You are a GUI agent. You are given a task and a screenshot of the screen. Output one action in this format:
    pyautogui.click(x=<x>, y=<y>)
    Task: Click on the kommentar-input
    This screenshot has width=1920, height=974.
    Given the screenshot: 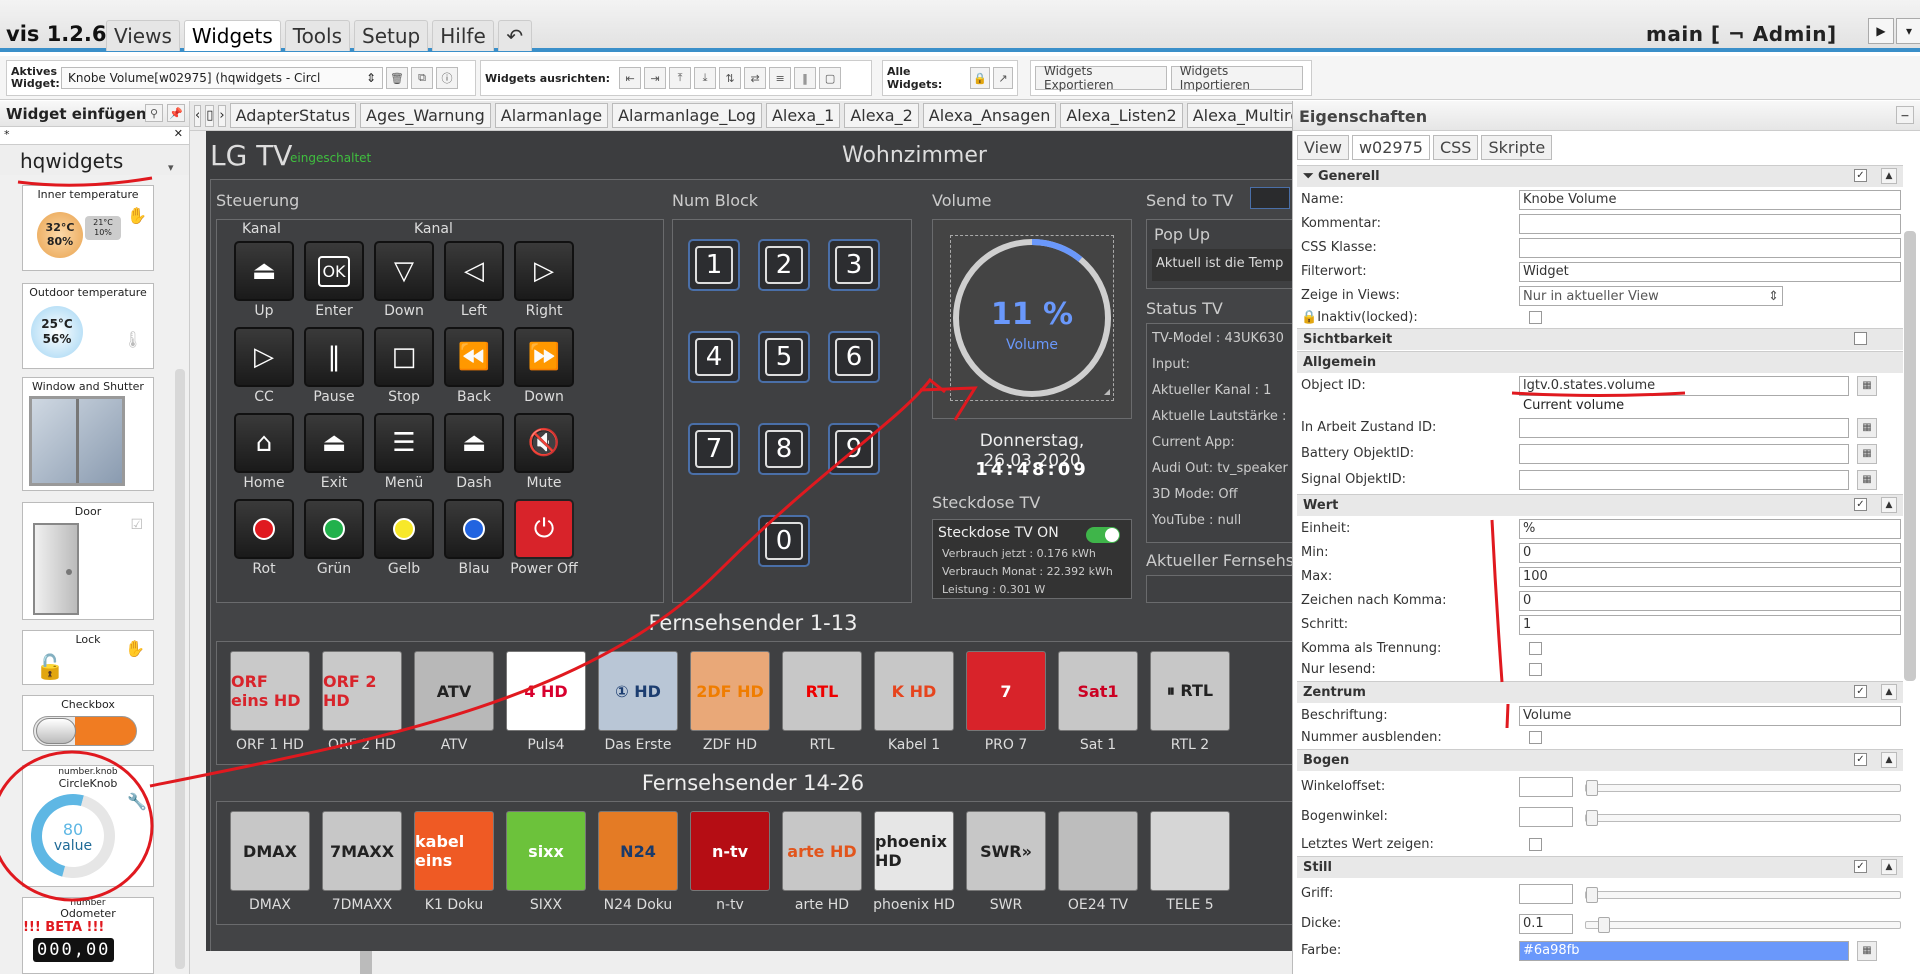 What is the action you would take?
    pyautogui.click(x=1710, y=224)
    